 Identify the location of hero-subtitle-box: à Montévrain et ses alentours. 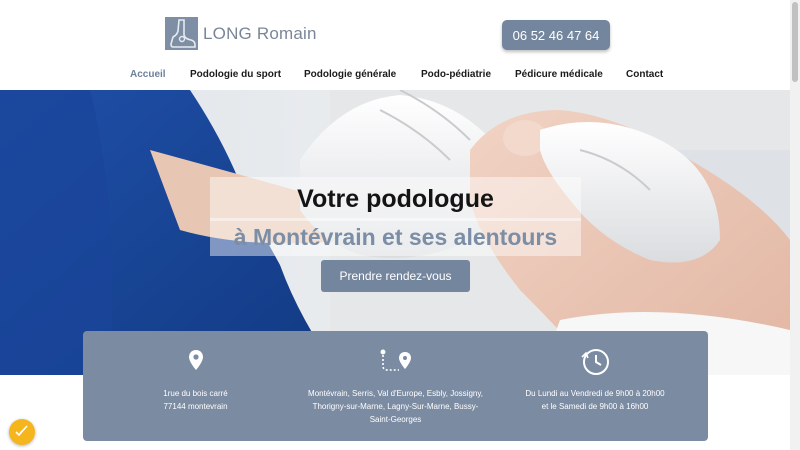
(395, 237).